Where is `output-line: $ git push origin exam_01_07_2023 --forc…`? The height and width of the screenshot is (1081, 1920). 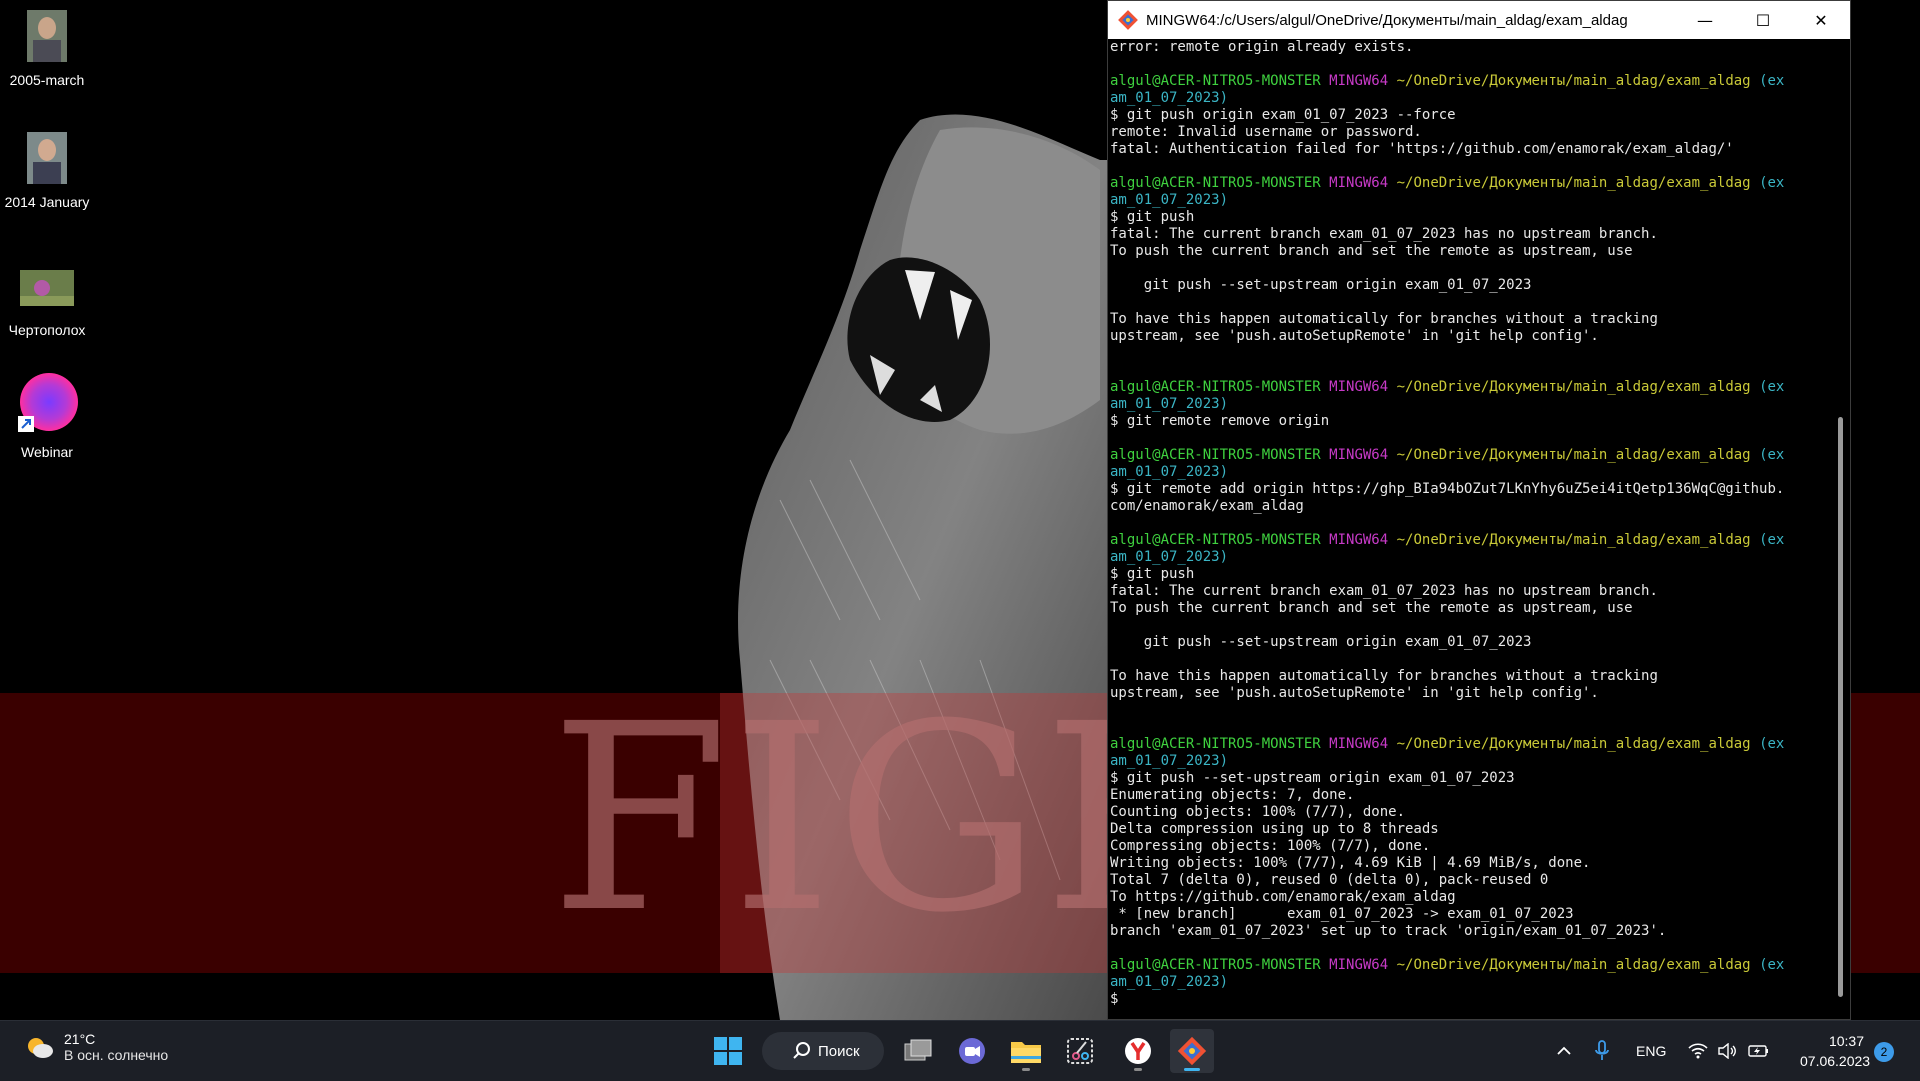 output-line: $ git push origin exam_01_07_2023 --forc… is located at coordinates (1283, 115).